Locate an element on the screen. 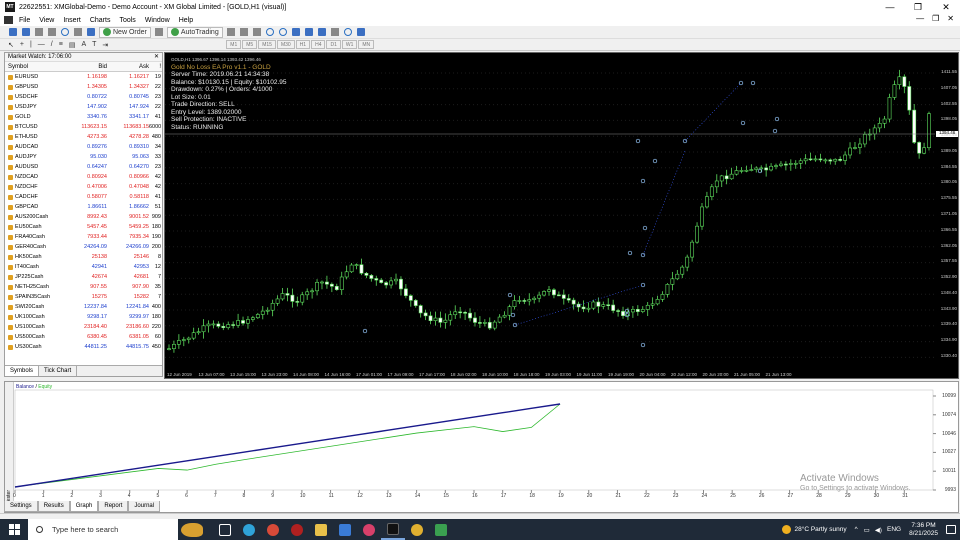  arrows-icon: ⇥ is located at coordinates (105, 45).